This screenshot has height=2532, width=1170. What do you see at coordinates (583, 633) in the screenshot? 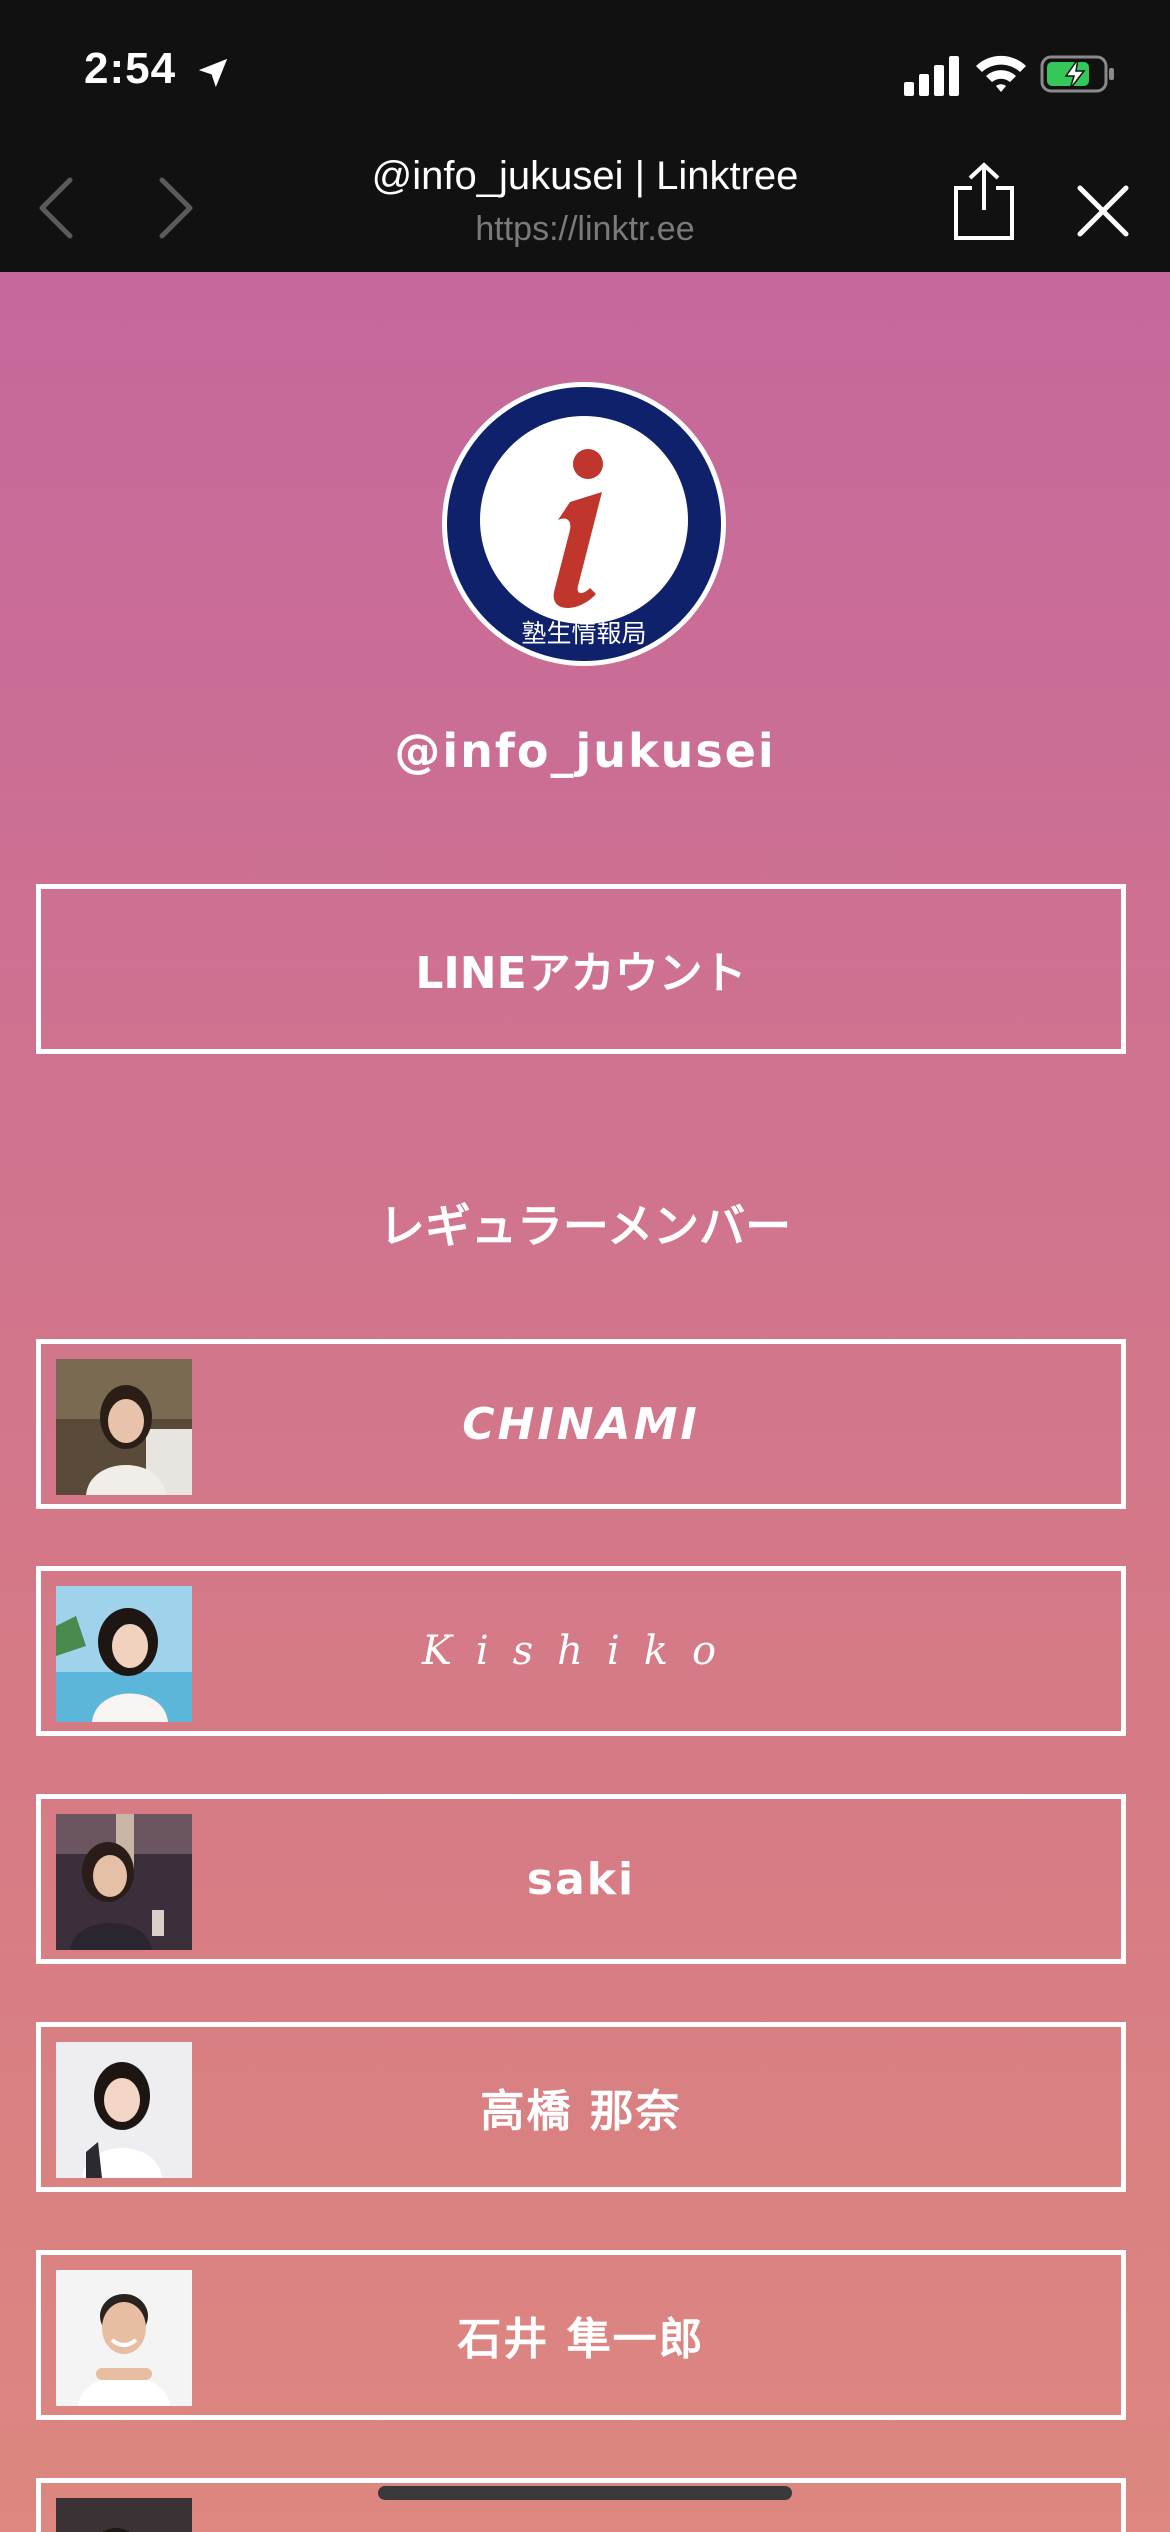
I see `logo-caption: 塾生情報局` at bounding box center [583, 633].